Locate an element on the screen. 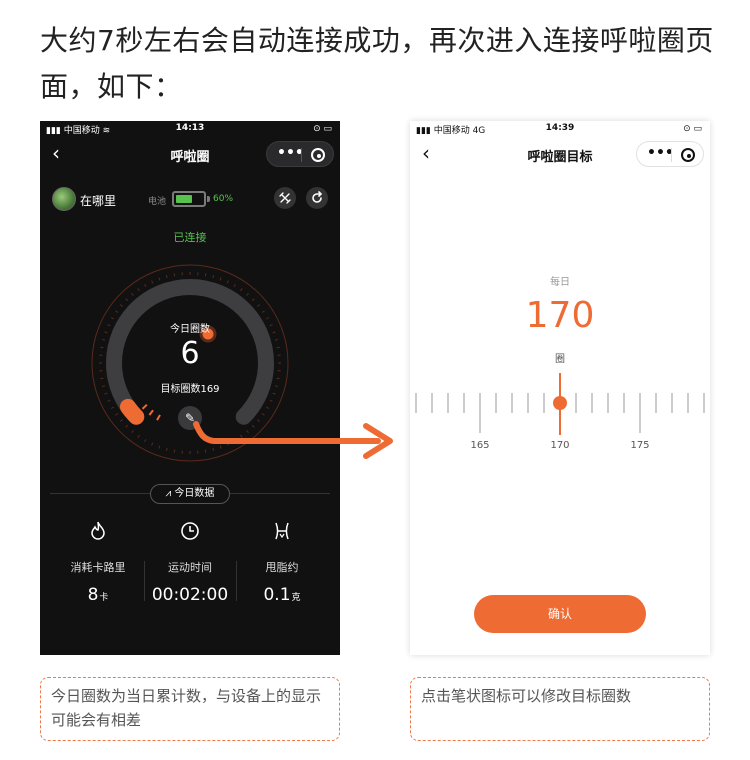 The image size is (750, 760). gauge-progress is located at coordinates (132, 411).